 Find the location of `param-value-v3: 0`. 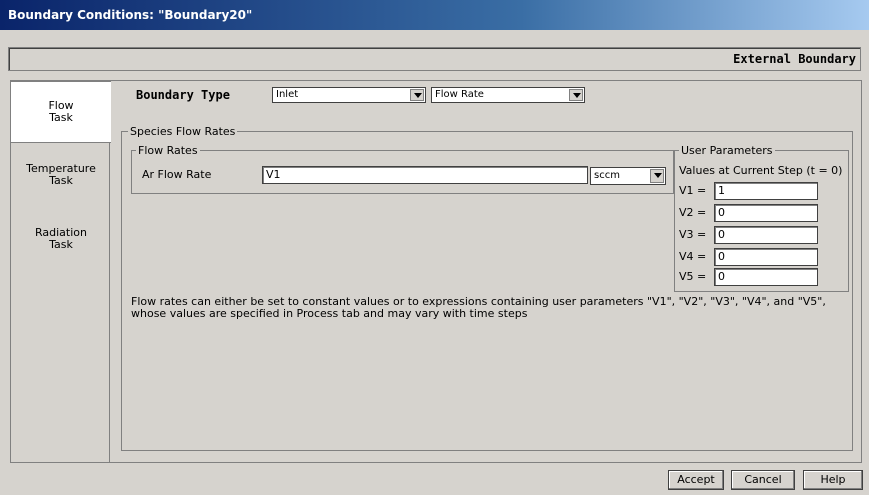

param-value-v3: 0 is located at coordinates (766, 235).